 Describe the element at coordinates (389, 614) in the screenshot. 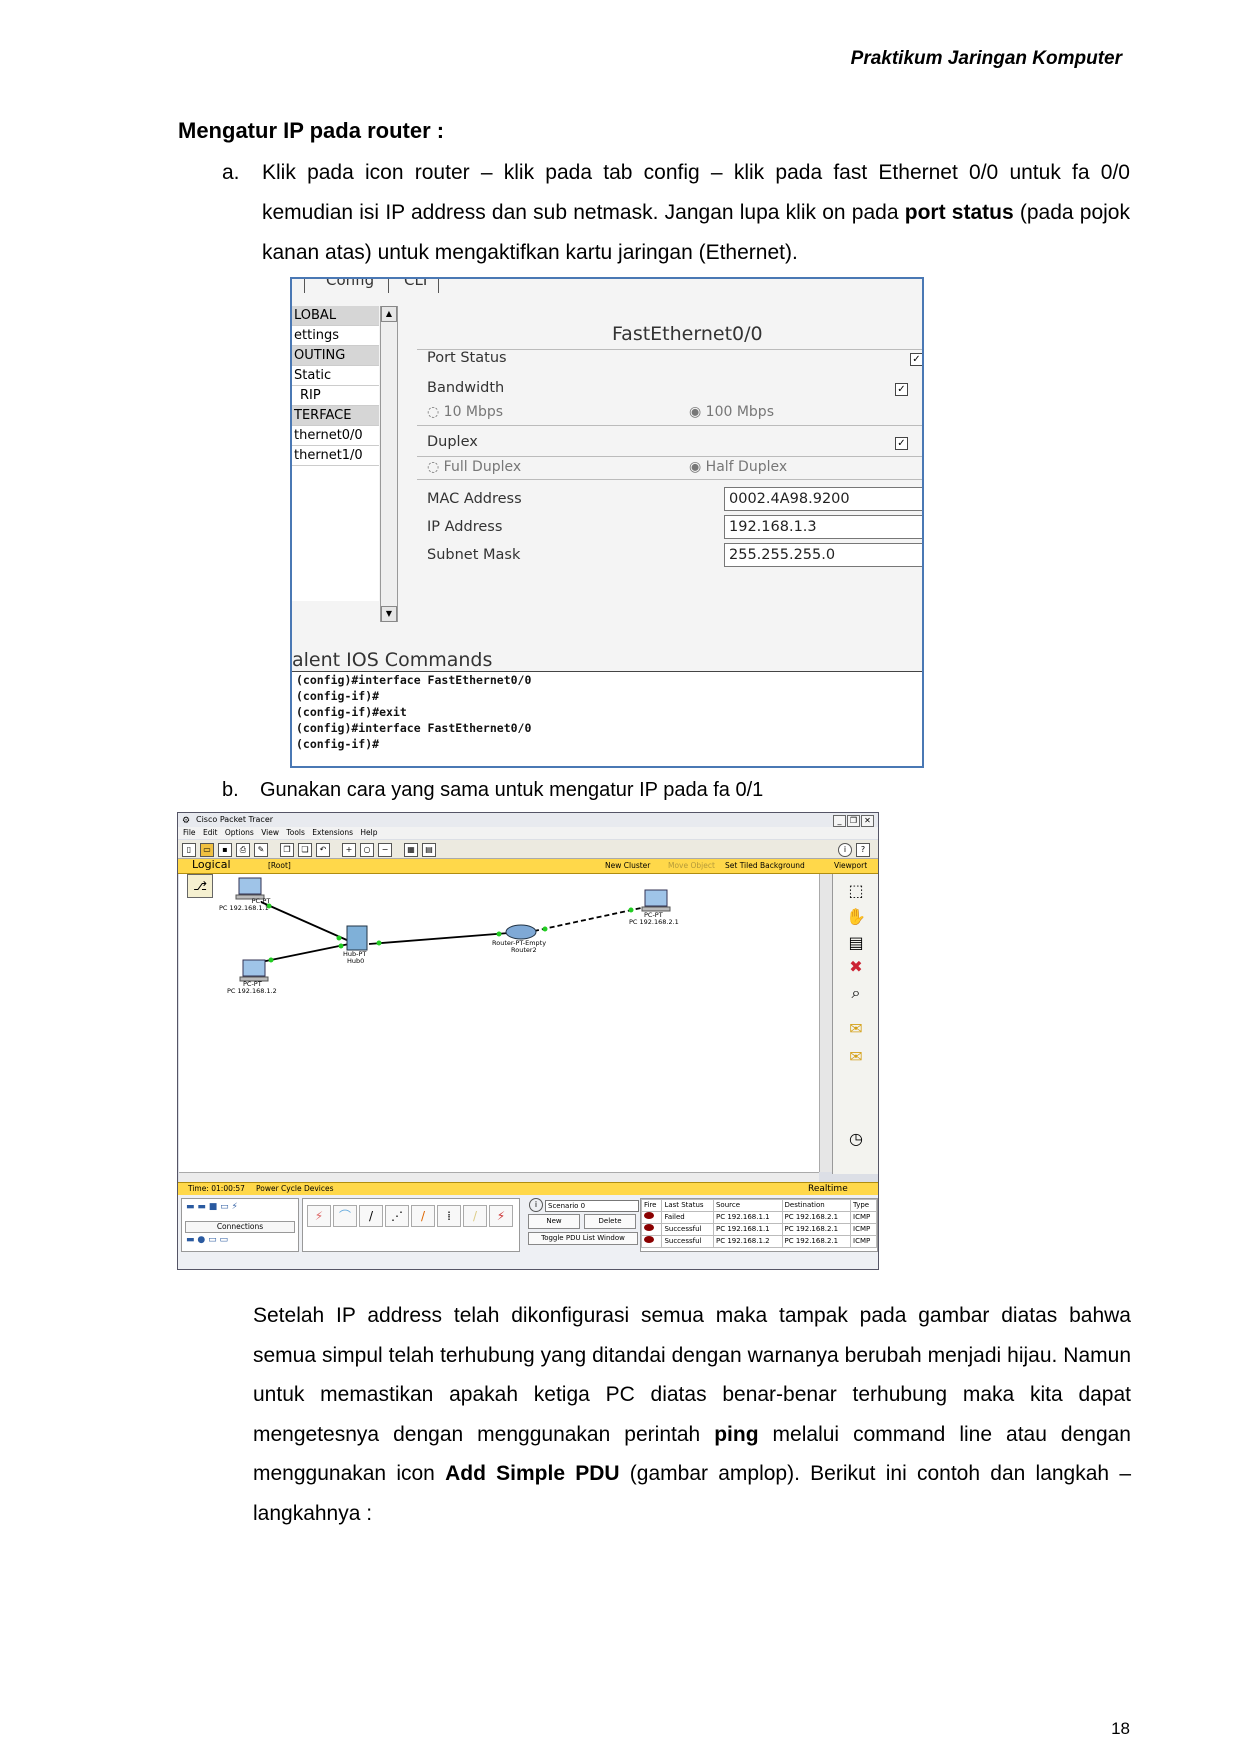

I see `scroll-down-icon: ▼` at that location.